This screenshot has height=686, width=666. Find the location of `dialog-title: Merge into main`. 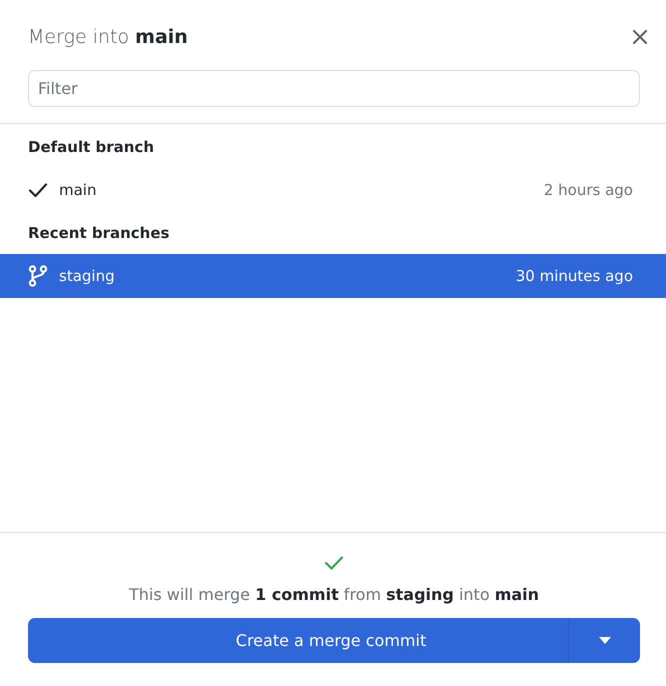

dialog-title: Merge into main is located at coordinates (108, 37).